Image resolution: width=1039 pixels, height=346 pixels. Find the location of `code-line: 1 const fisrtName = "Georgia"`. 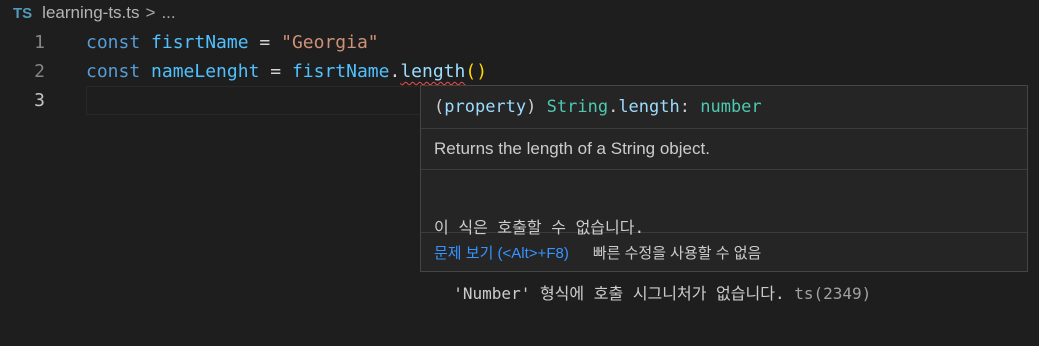

code-line: 1 const fisrtName = "Georgia" is located at coordinates (519, 42).